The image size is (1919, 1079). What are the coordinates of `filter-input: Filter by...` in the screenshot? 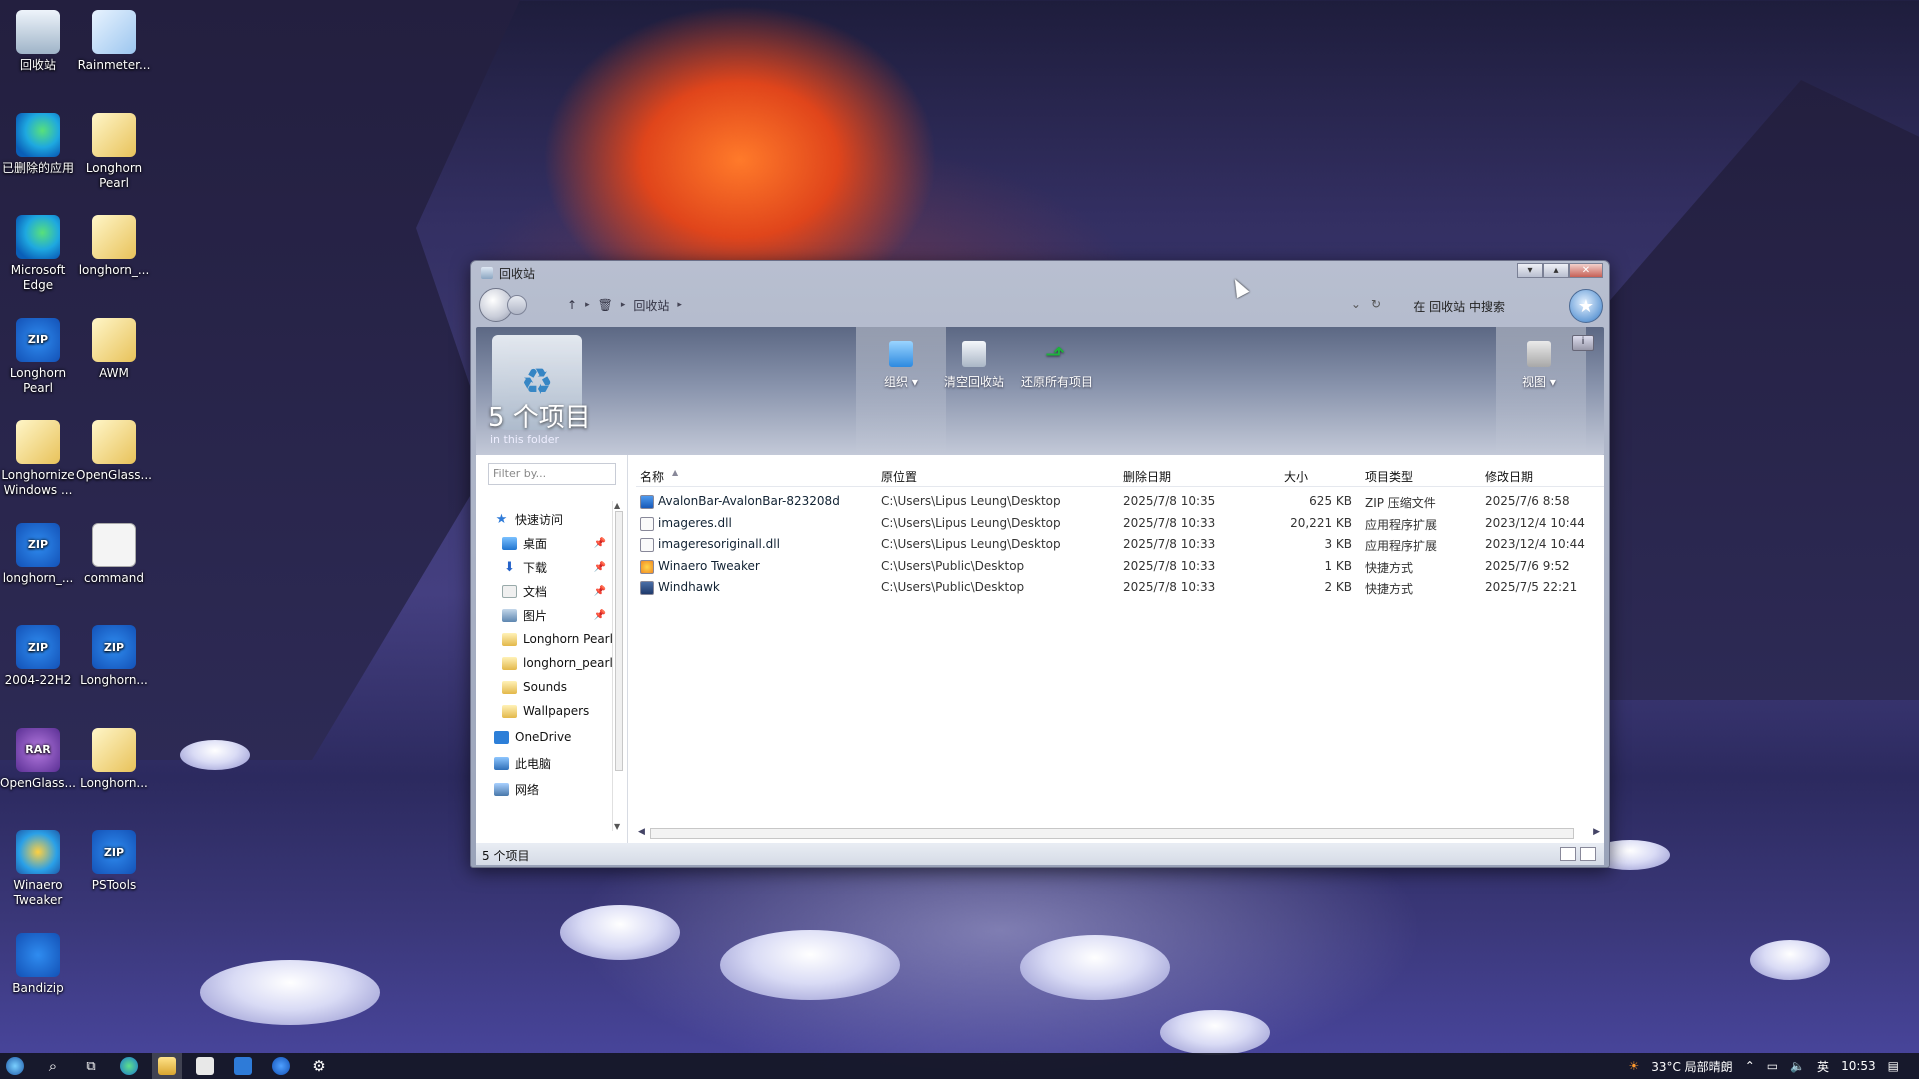 It's located at (552, 474).